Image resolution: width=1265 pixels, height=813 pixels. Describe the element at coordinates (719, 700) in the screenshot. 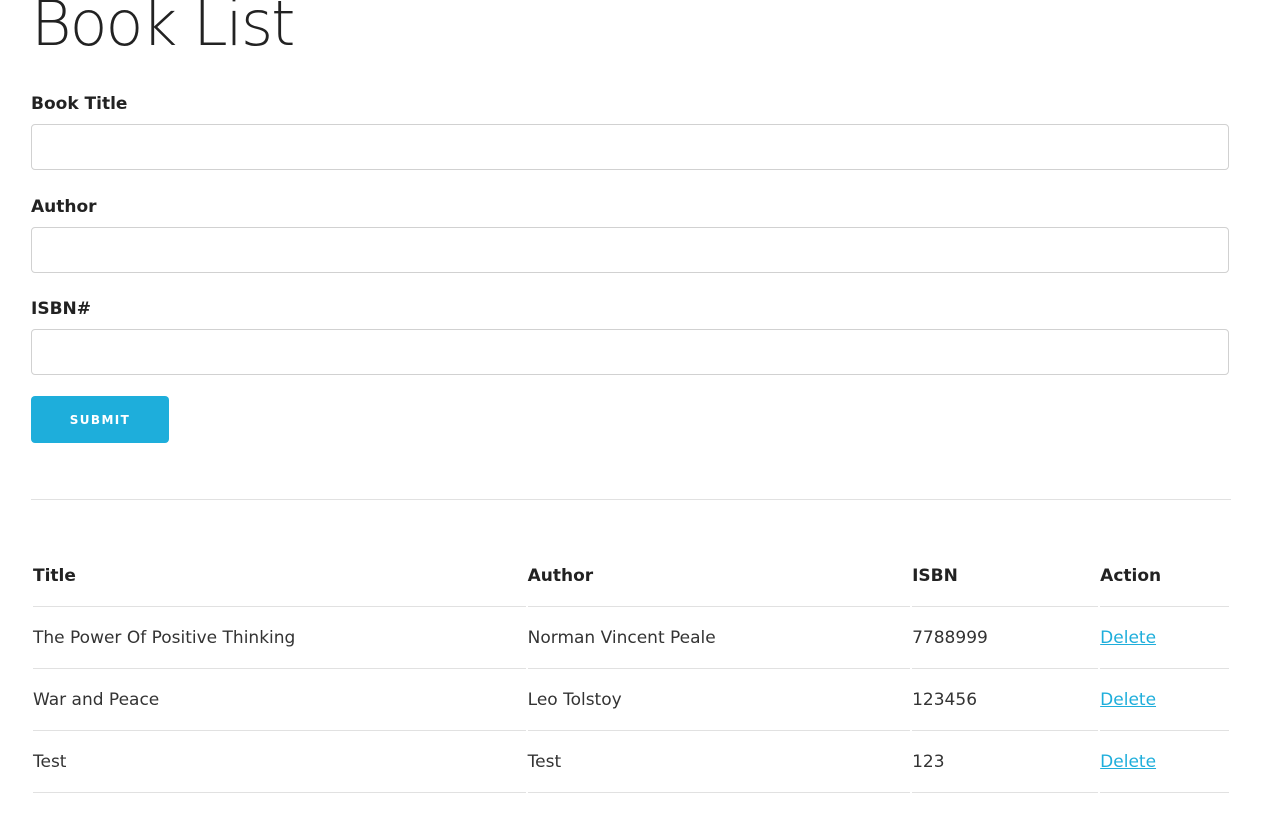

I see `cell-author: Leo Tolstoy` at that location.